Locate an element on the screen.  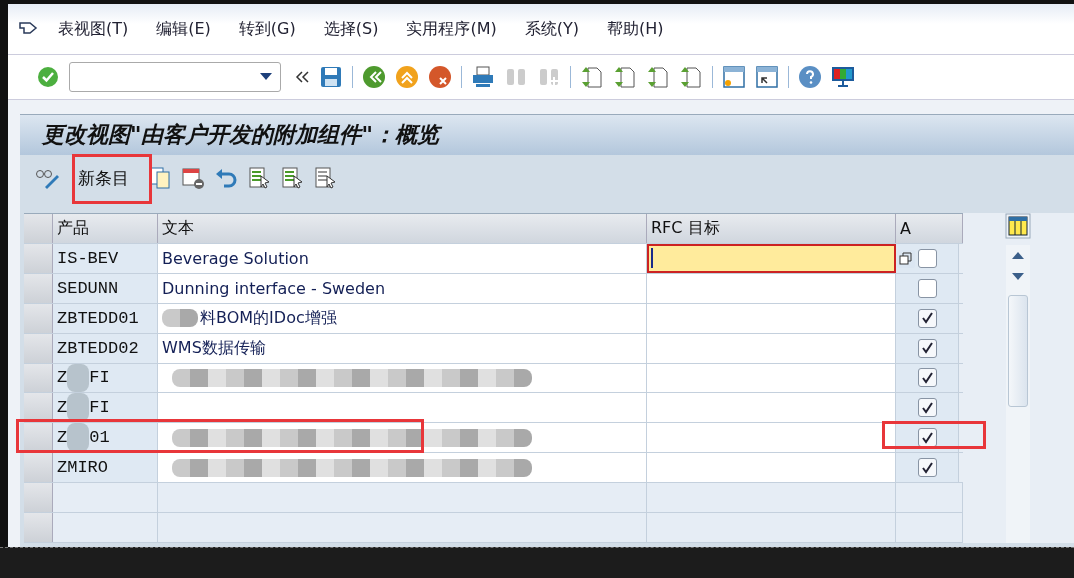
undo-icon is located at coordinates (226, 178).